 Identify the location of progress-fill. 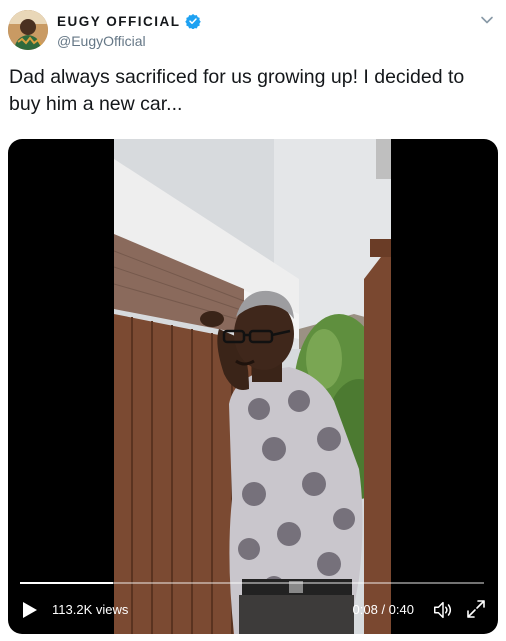
(66, 583).